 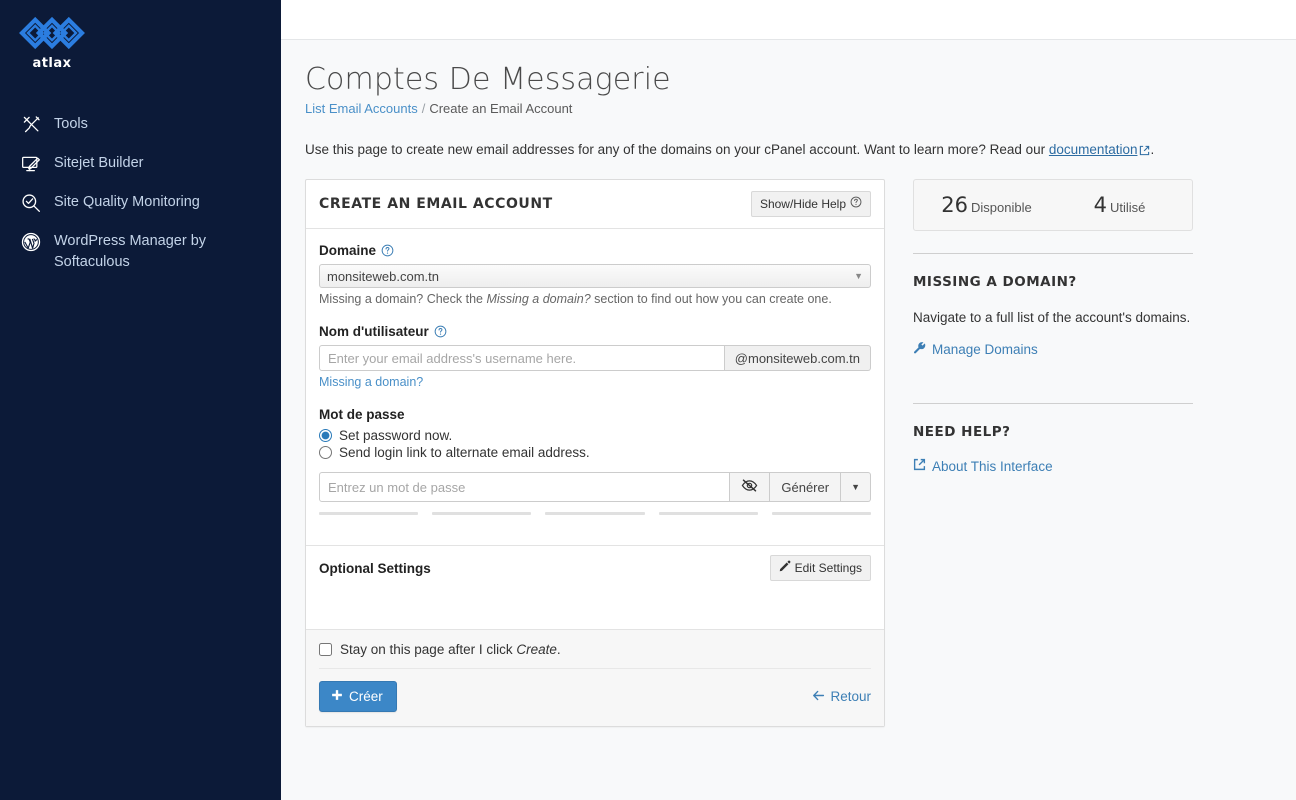 What do you see at coordinates (140, 124) in the screenshot?
I see `sidebar-item-tools: Tools` at bounding box center [140, 124].